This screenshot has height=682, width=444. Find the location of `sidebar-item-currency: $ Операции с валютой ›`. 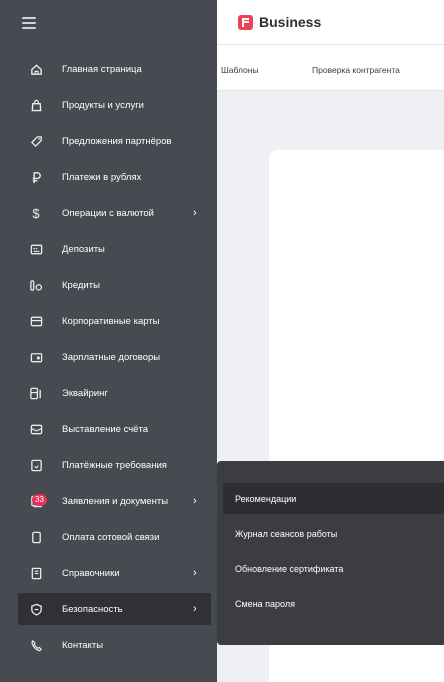

sidebar-item-currency: $ Операции с валютой › is located at coordinates (108, 213).